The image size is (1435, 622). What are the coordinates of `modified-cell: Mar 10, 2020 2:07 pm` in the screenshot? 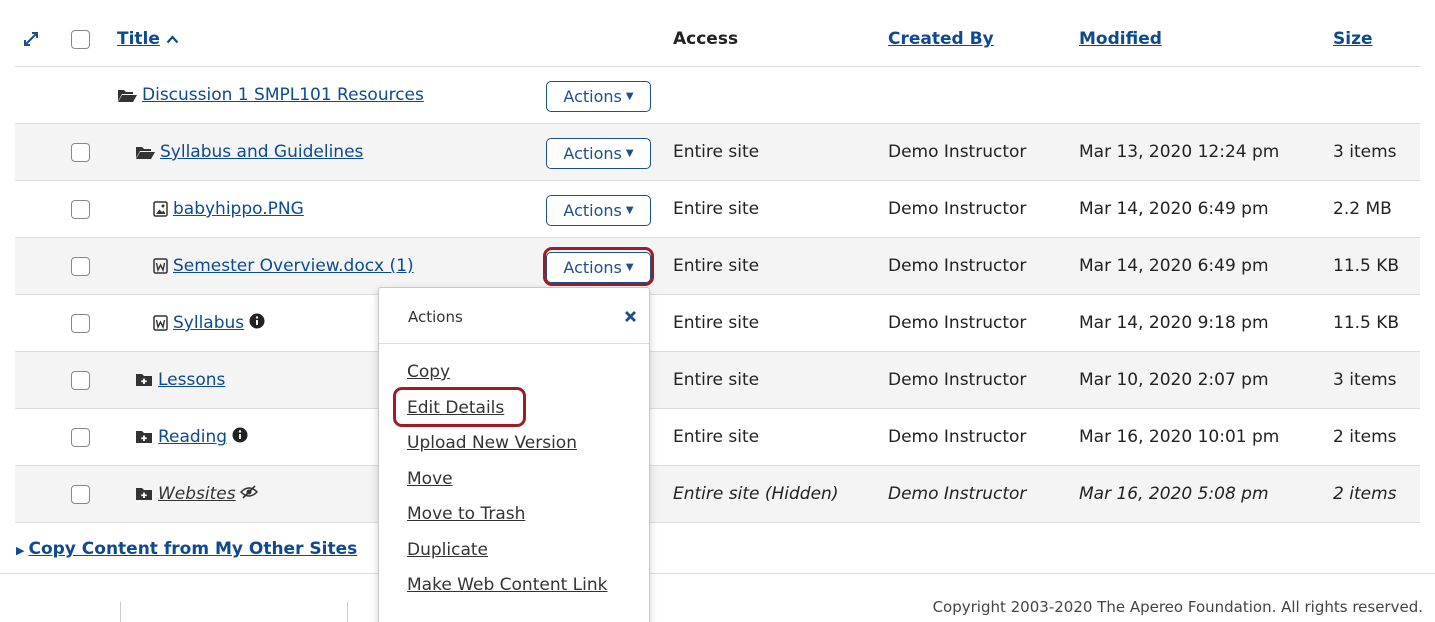 It's located at (1174, 380).